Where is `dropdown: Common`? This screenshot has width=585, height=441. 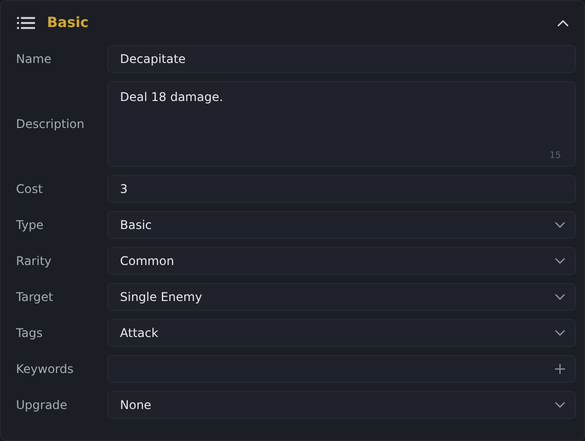 dropdown: Common is located at coordinates (341, 261).